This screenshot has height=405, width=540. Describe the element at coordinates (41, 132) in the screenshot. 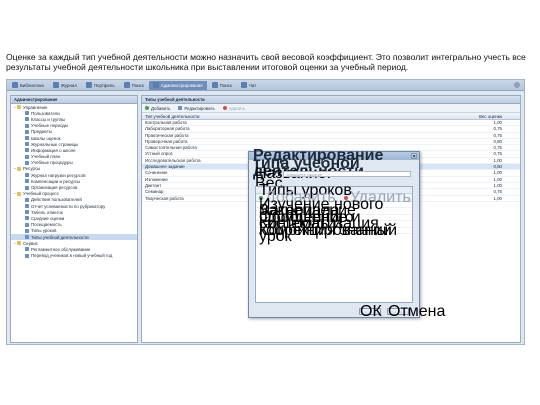

I see `tree-item-label: Предметы` at that location.